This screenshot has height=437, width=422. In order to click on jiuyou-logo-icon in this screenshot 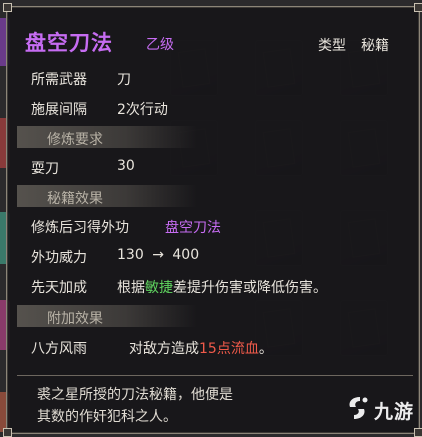, I will do `click(357, 410)`.